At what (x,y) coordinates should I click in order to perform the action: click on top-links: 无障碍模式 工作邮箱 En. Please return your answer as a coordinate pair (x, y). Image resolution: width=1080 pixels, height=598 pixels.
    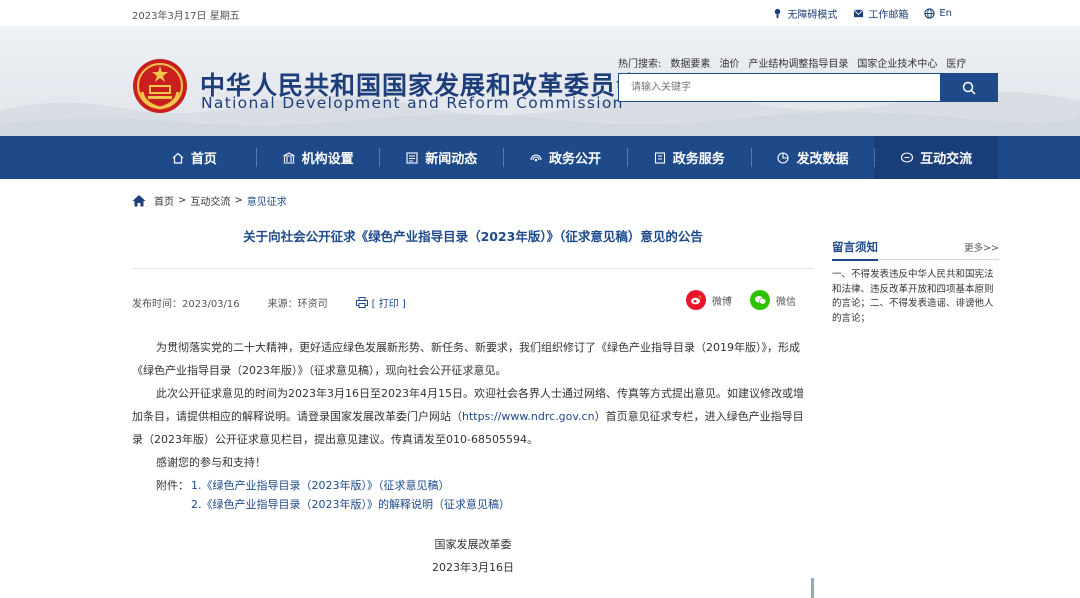
    Looking at the image, I should click on (862, 13).